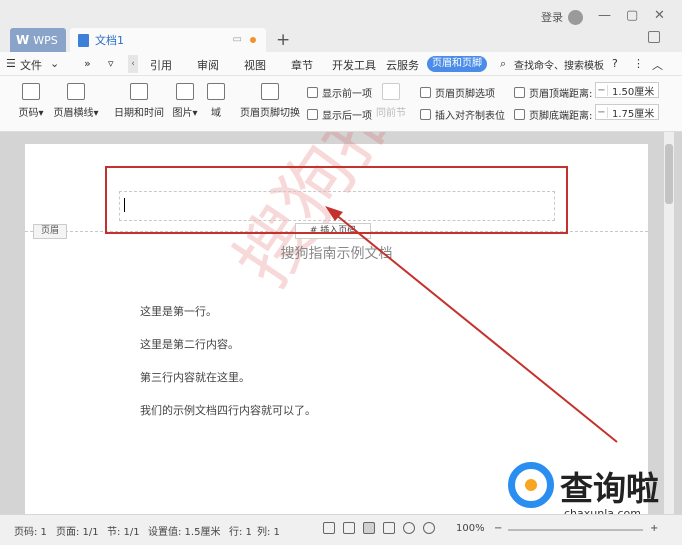  What do you see at coordinates (389, 528) in the screenshot?
I see `outline-view-icon` at bounding box center [389, 528].